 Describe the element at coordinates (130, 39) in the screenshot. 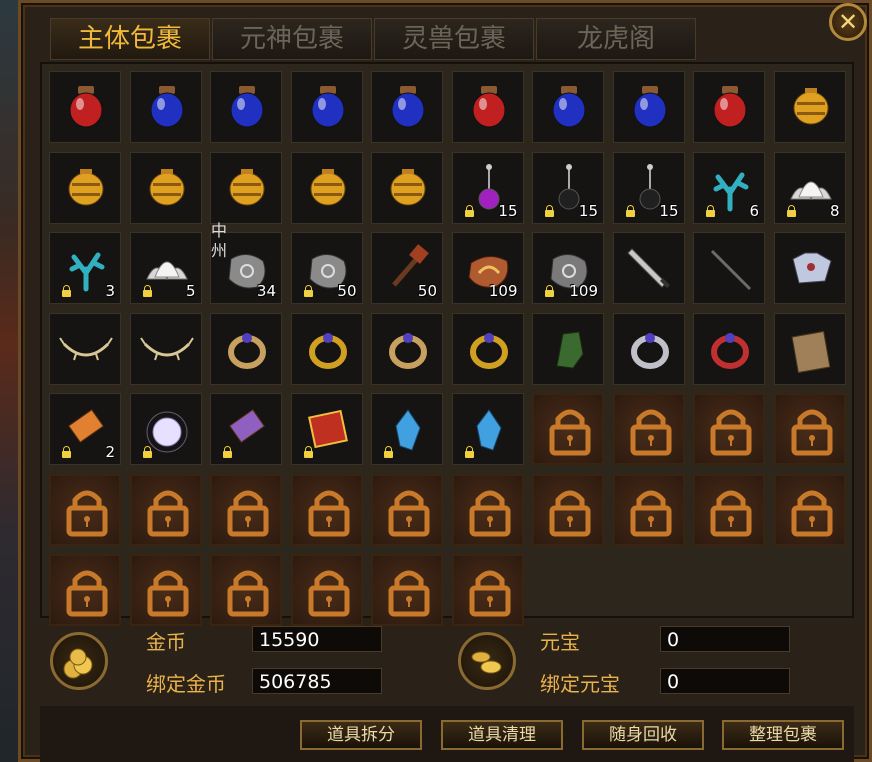

I see `tab-main-bag: 主体包裹` at that location.